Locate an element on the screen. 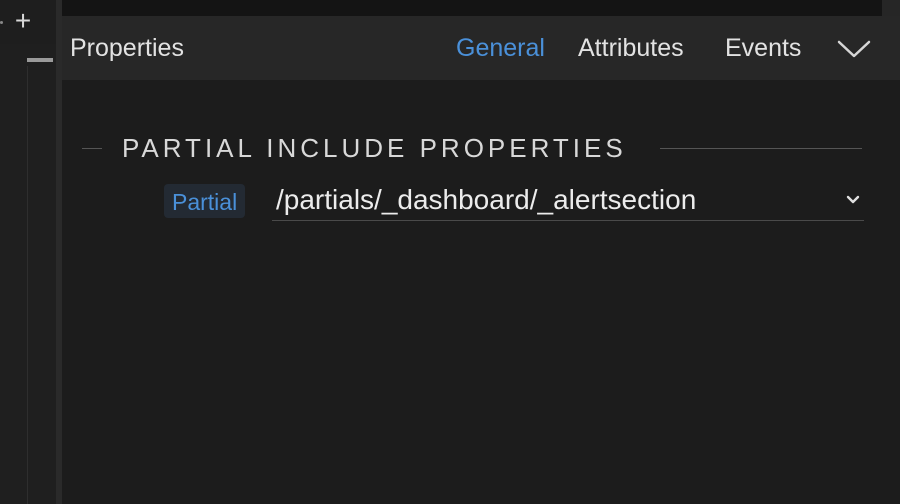 The height and width of the screenshot is (504, 900). tab-attributes: Attributes is located at coordinates (631, 48).